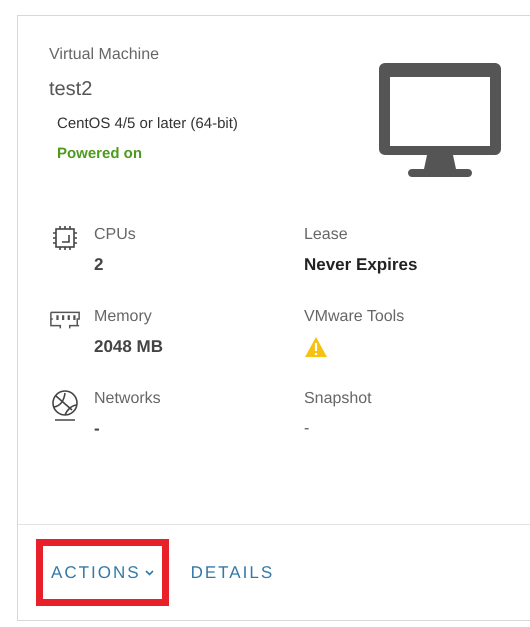 Image resolution: width=530 pixels, height=627 pixels. I want to click on property-label: Snapshot, so click(338, 399).